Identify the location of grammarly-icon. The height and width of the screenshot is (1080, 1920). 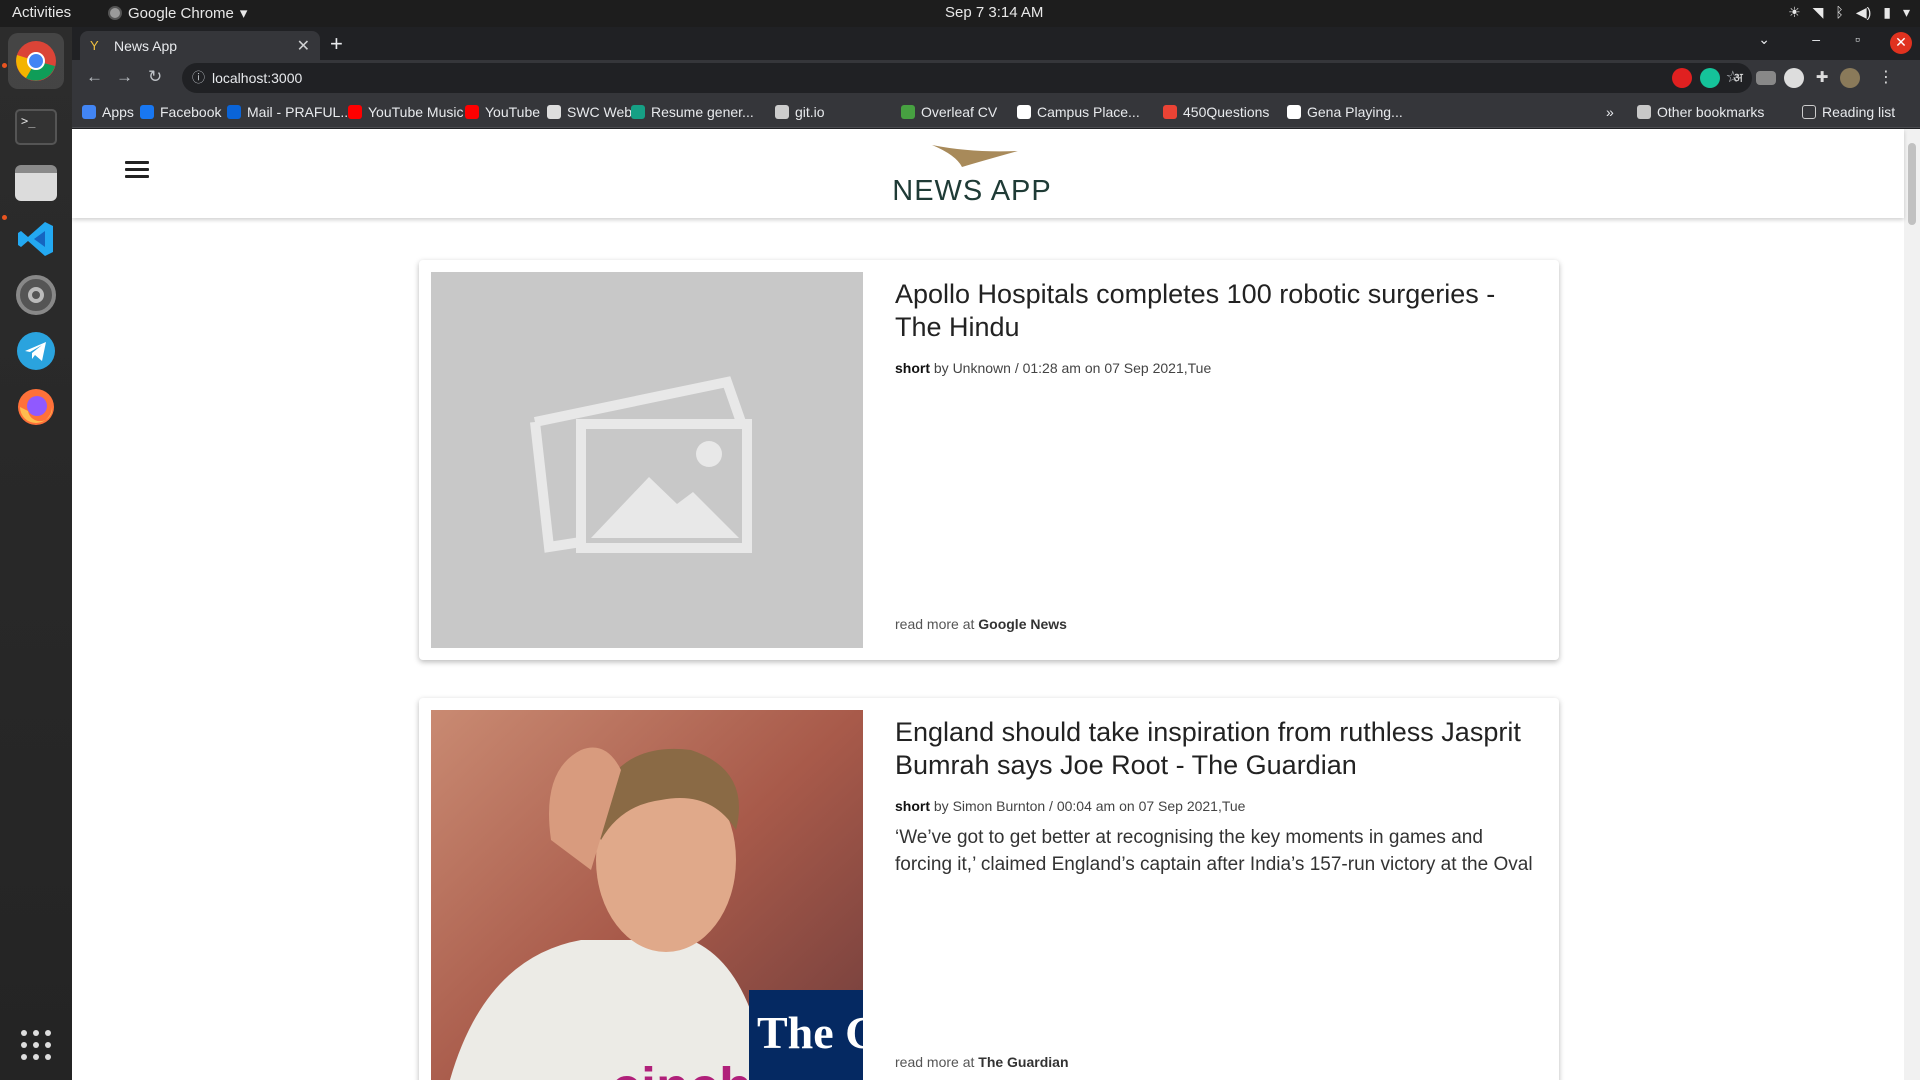
(1710, 78).